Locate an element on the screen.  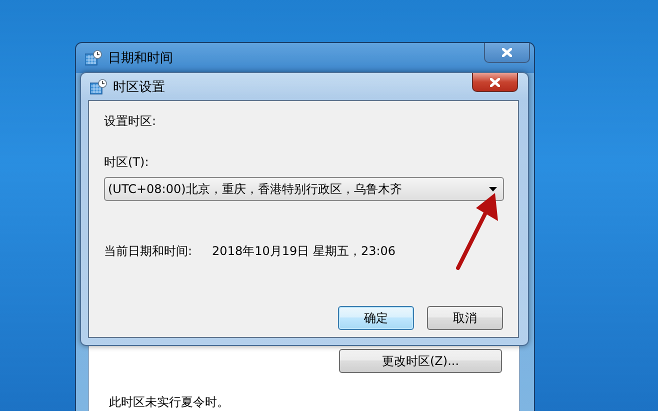
dropdown-arrow-icon is located at coordinates (493, 189).